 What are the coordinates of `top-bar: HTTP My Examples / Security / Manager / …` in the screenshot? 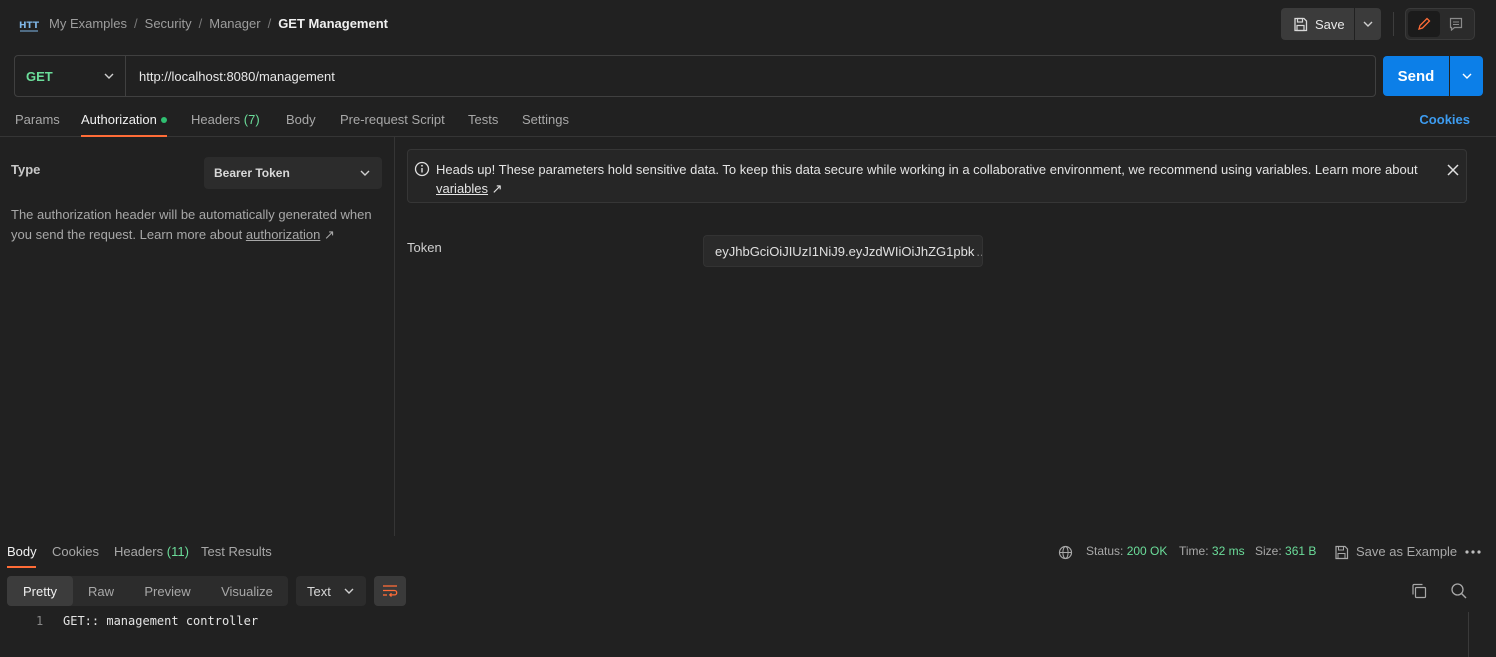 It's located at (748, 24).